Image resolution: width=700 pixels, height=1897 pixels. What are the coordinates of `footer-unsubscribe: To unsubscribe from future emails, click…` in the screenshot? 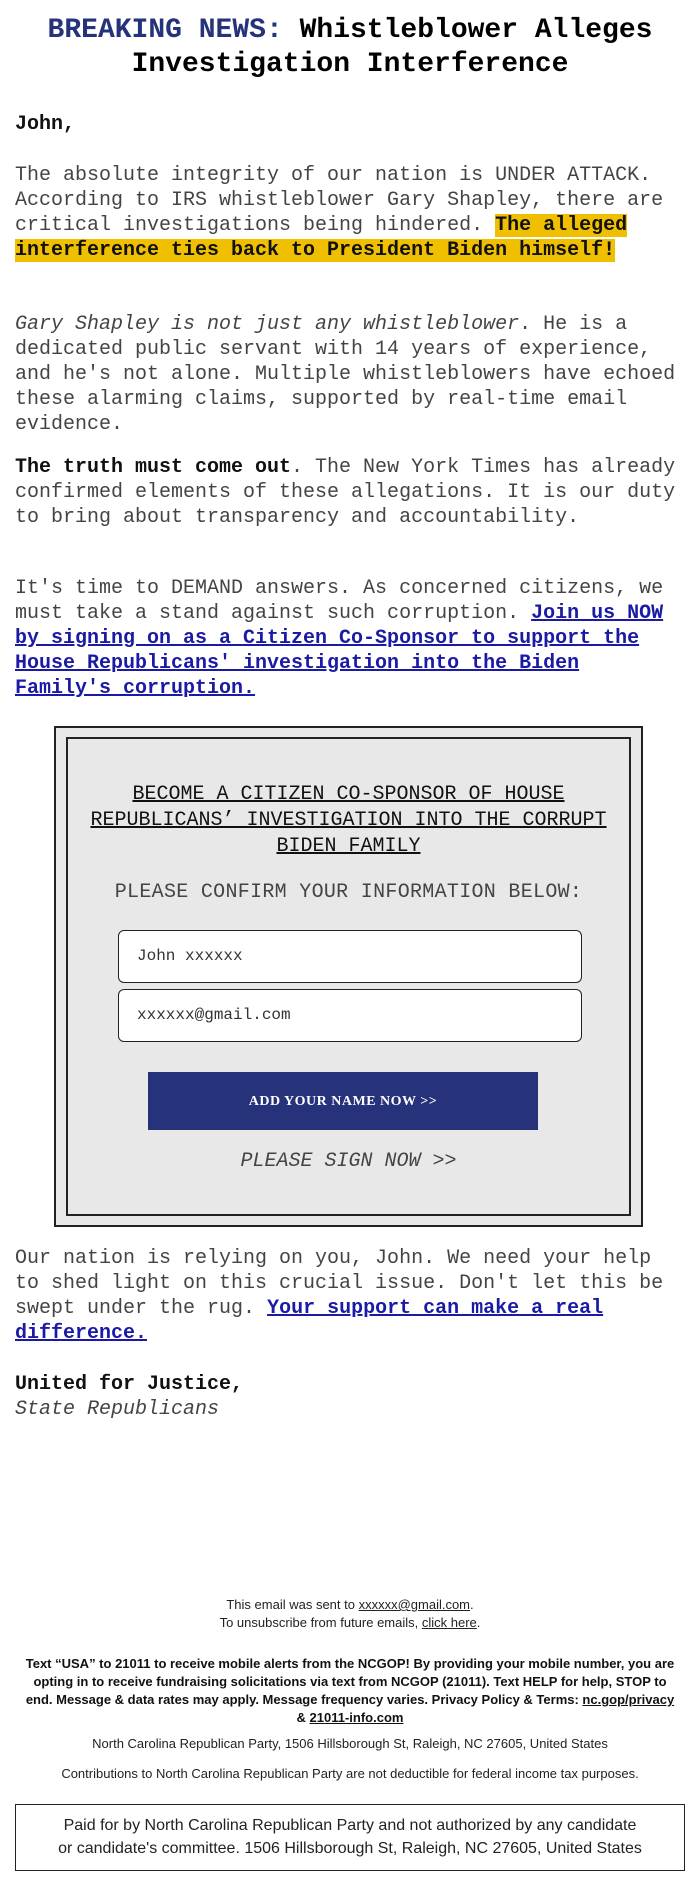 It's located at (350, 1623).